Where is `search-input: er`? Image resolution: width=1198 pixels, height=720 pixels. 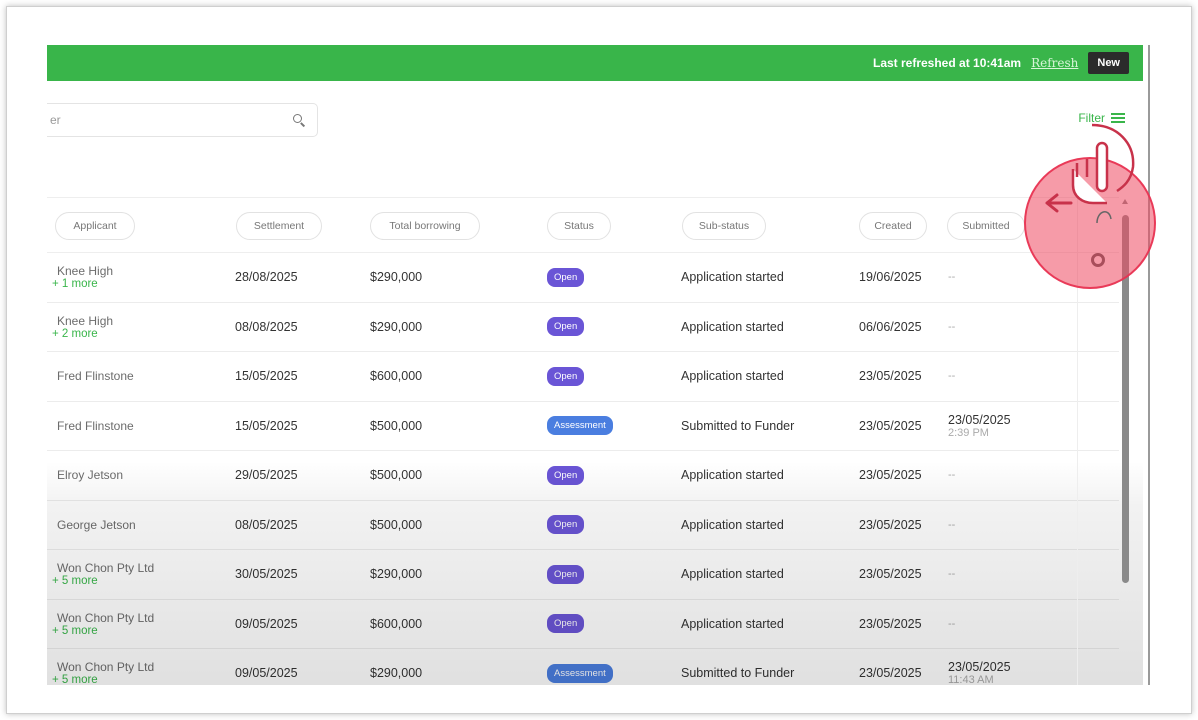
search-input: er is located at coordinates (182, 120).